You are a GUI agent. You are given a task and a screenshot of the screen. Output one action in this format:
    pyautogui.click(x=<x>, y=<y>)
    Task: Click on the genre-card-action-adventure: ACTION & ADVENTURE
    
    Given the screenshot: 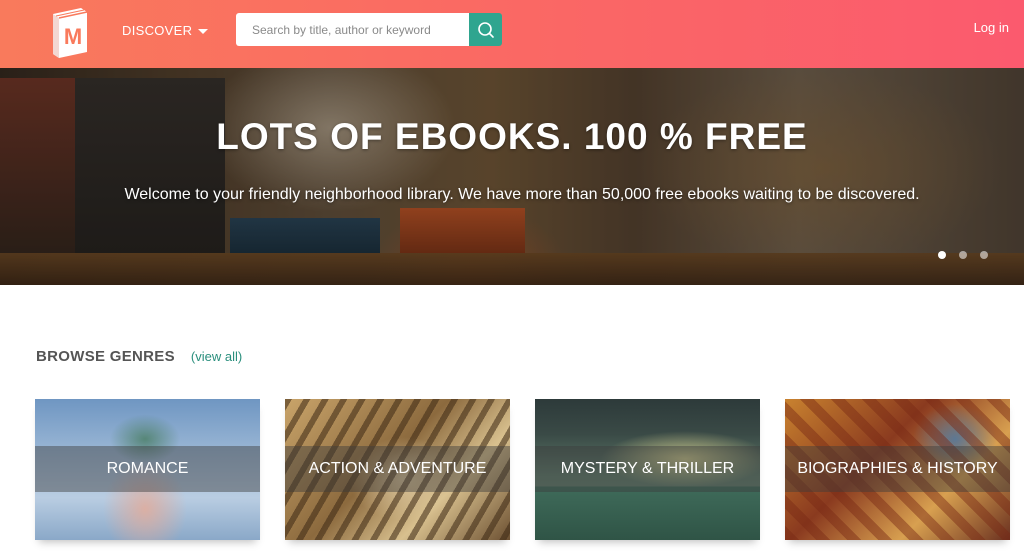 What is the action you would take?
    pyautogui.click(x=397, y=469)
    